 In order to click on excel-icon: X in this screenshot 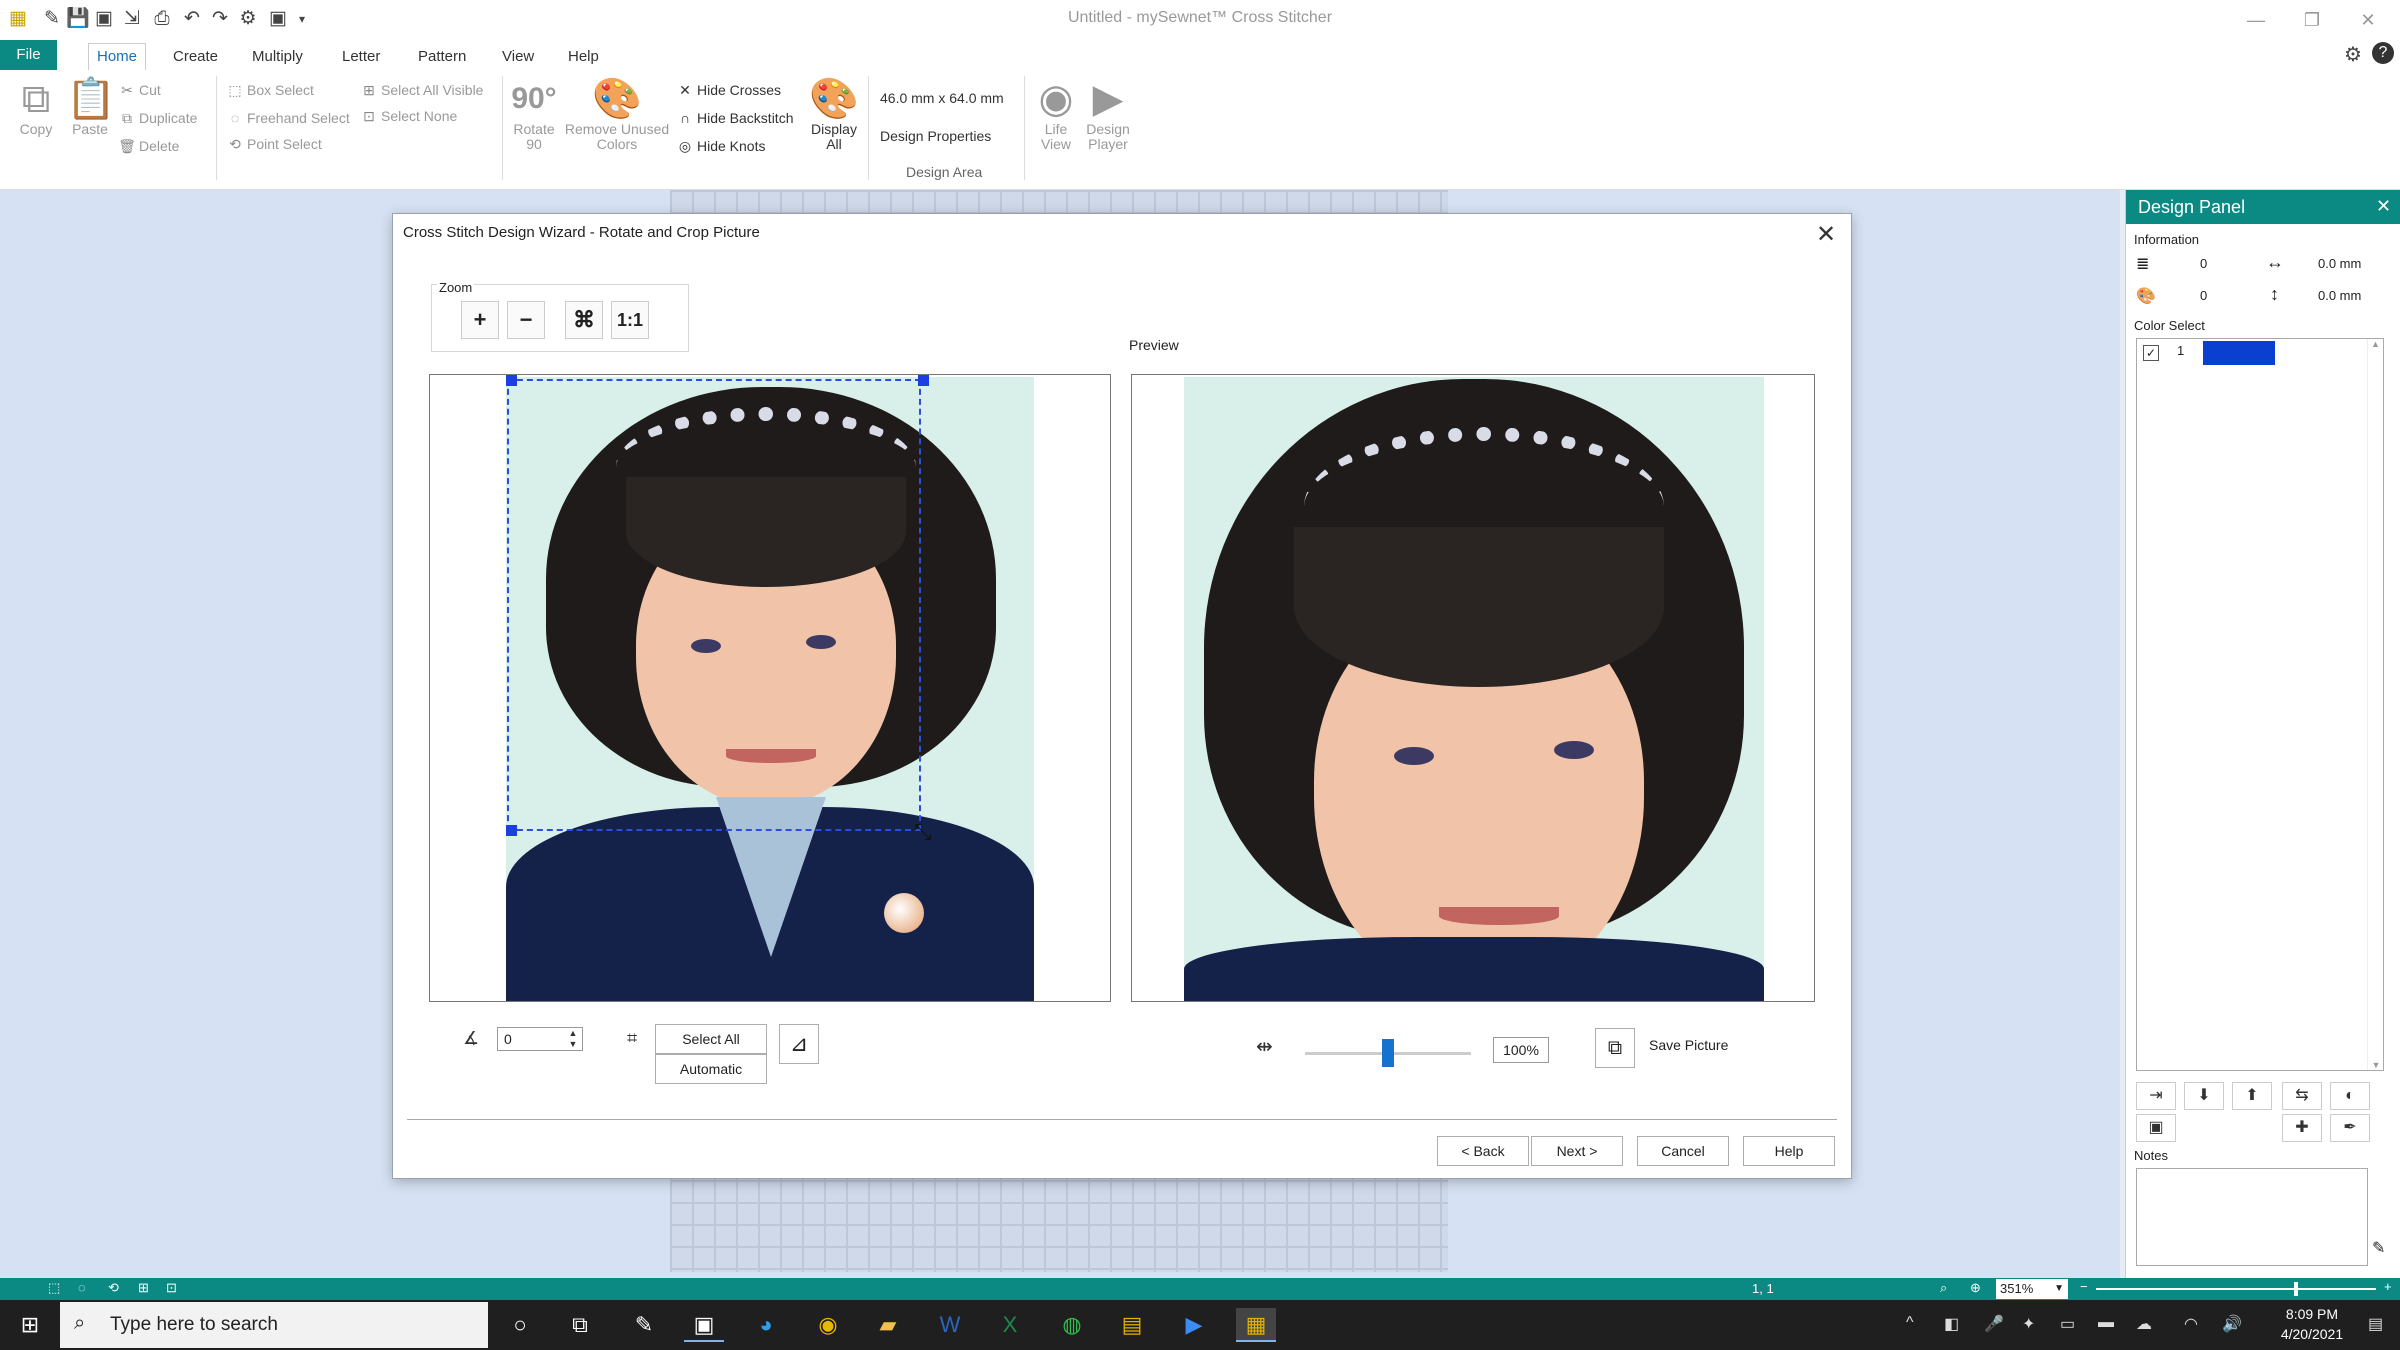, I will do `click(1010, 1325)`.